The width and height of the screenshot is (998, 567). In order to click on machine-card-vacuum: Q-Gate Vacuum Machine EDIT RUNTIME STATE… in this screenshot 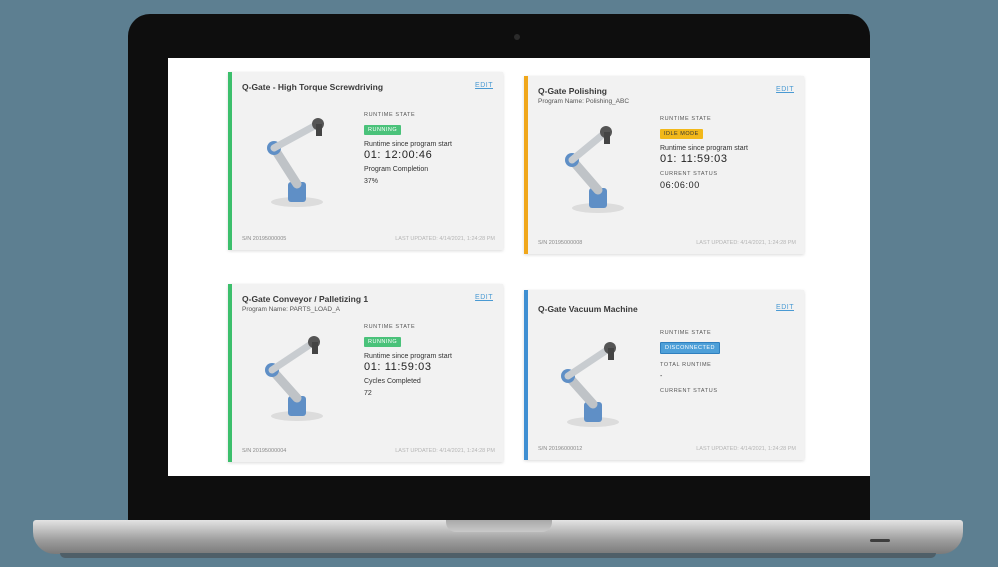, I will do `click(664, 375)`.